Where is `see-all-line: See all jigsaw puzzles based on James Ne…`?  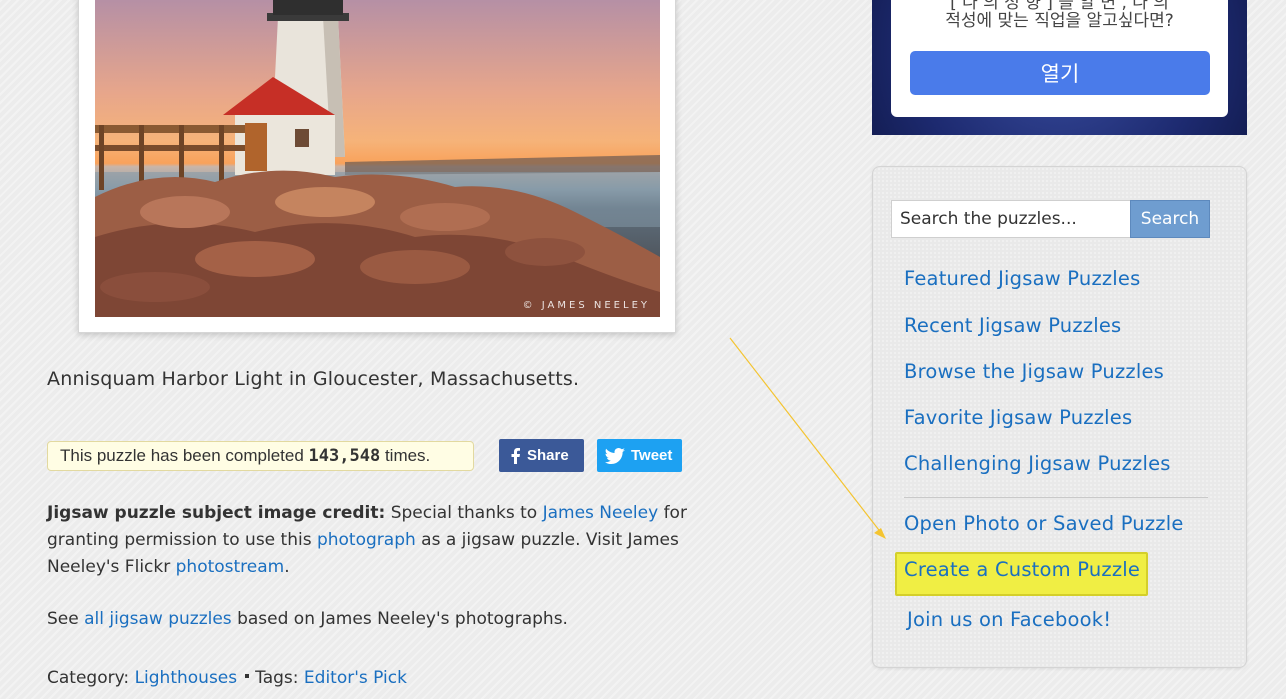
see-all-line: See all jigsaw puzzles based on James Ne… is located at coordinates (307, 619).